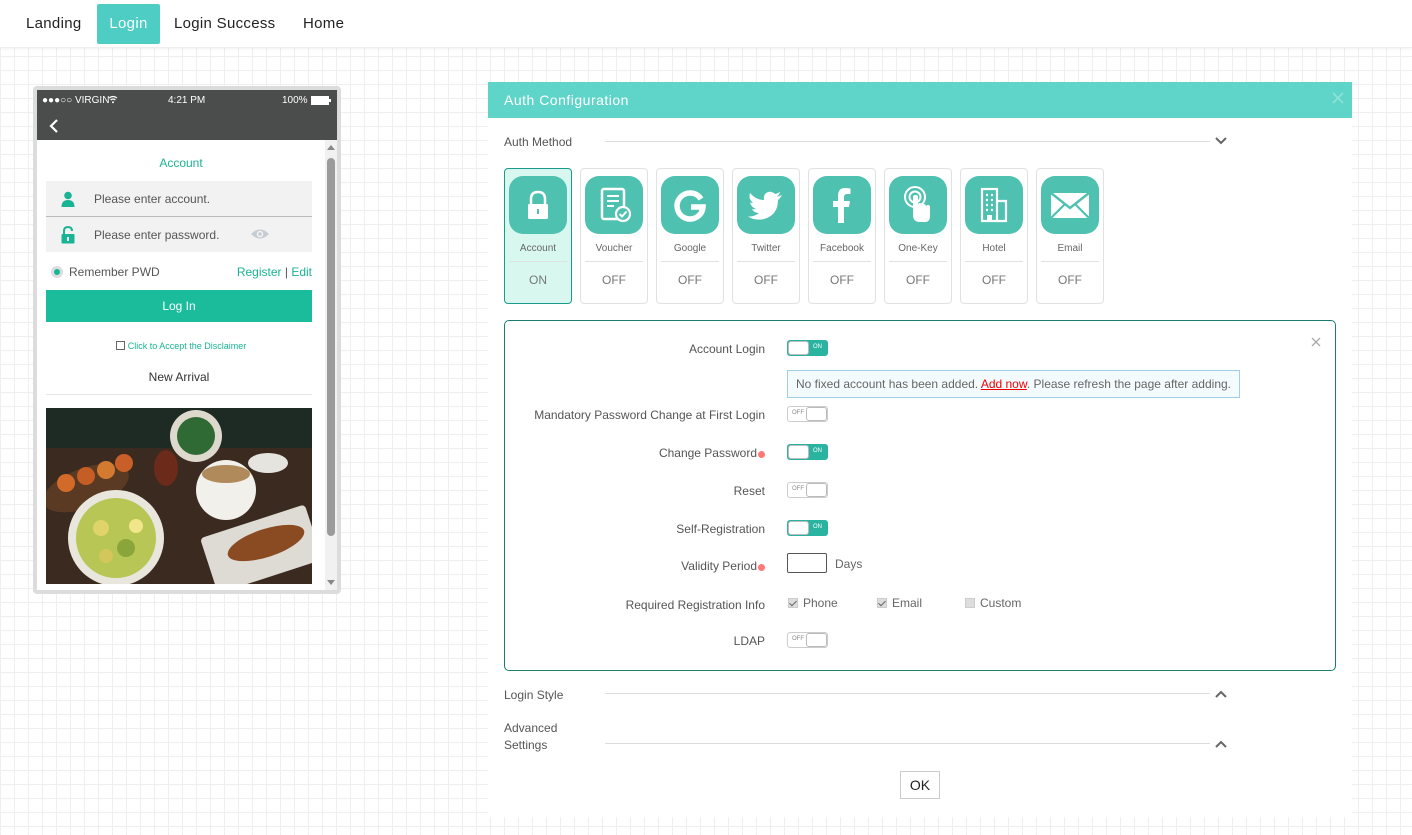 The image size is (1412, 835). Describe the element at coordinates (807, 563) in the screenshot. I see `validity-days-input` at that location.